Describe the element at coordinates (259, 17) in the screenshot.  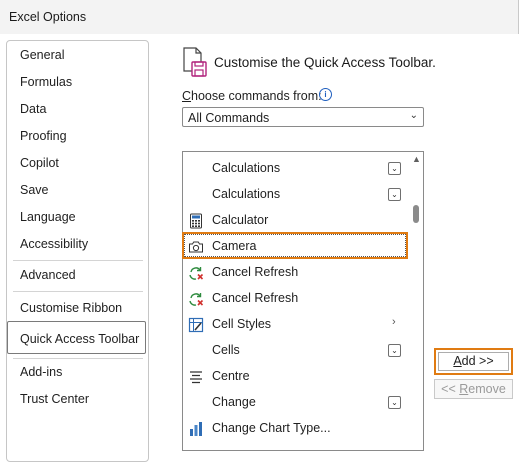
I see `title-bar: Excel Options` at that location.